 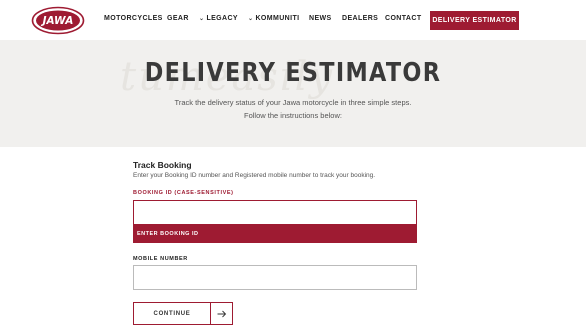 I want to click on nav-kommuniti-label: KOMMUNITI, so click(x=277, y=18).